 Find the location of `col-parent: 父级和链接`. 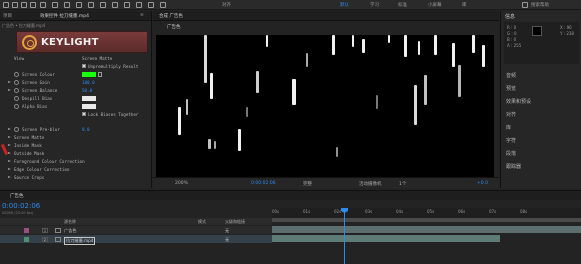

col-parent: 父级和链接 is located at coordinates (235, 222).